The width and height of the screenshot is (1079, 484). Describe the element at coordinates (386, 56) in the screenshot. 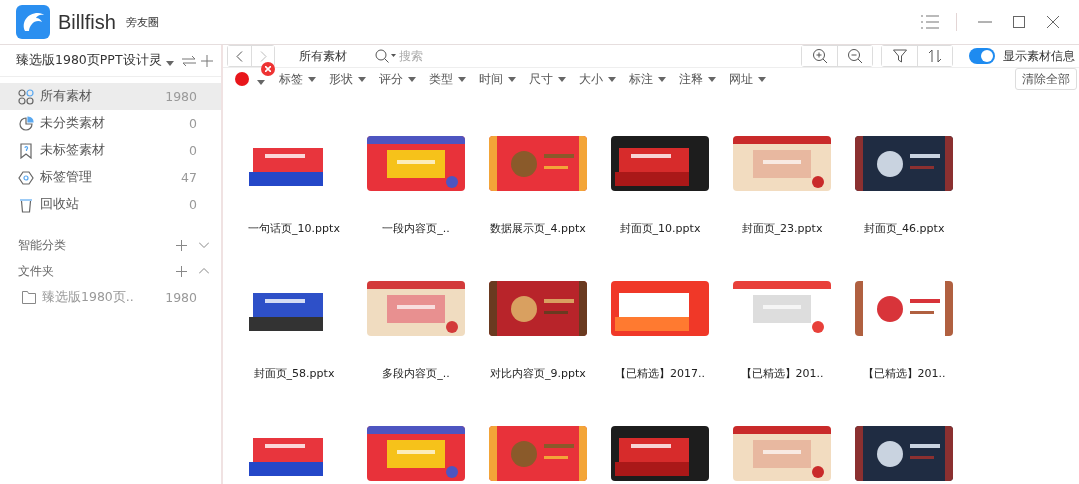

I see `search-icon` at that location.